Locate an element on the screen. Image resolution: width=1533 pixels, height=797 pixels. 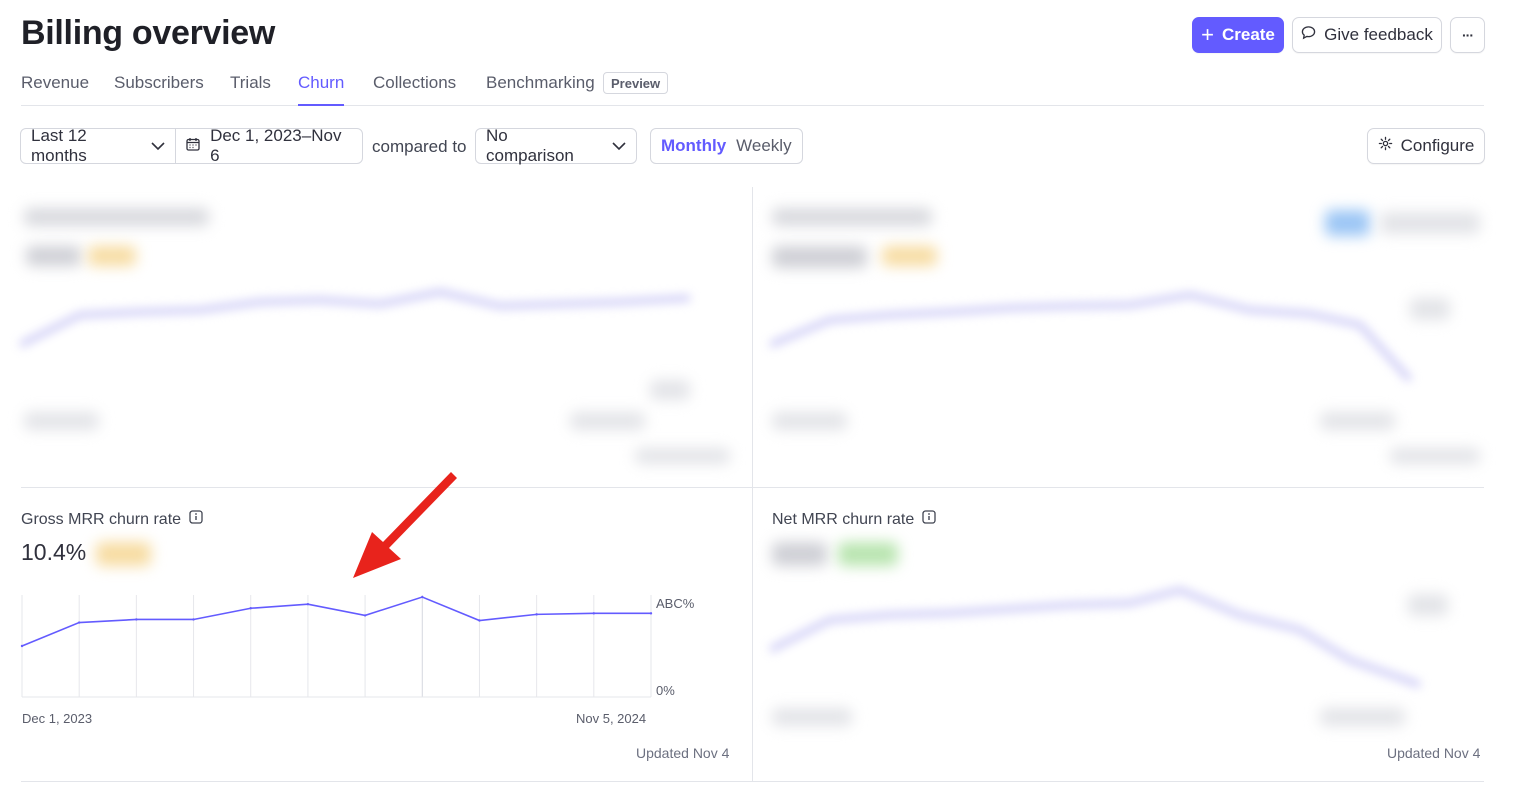
plus-icon: + is located at coordinates (1207, 34).